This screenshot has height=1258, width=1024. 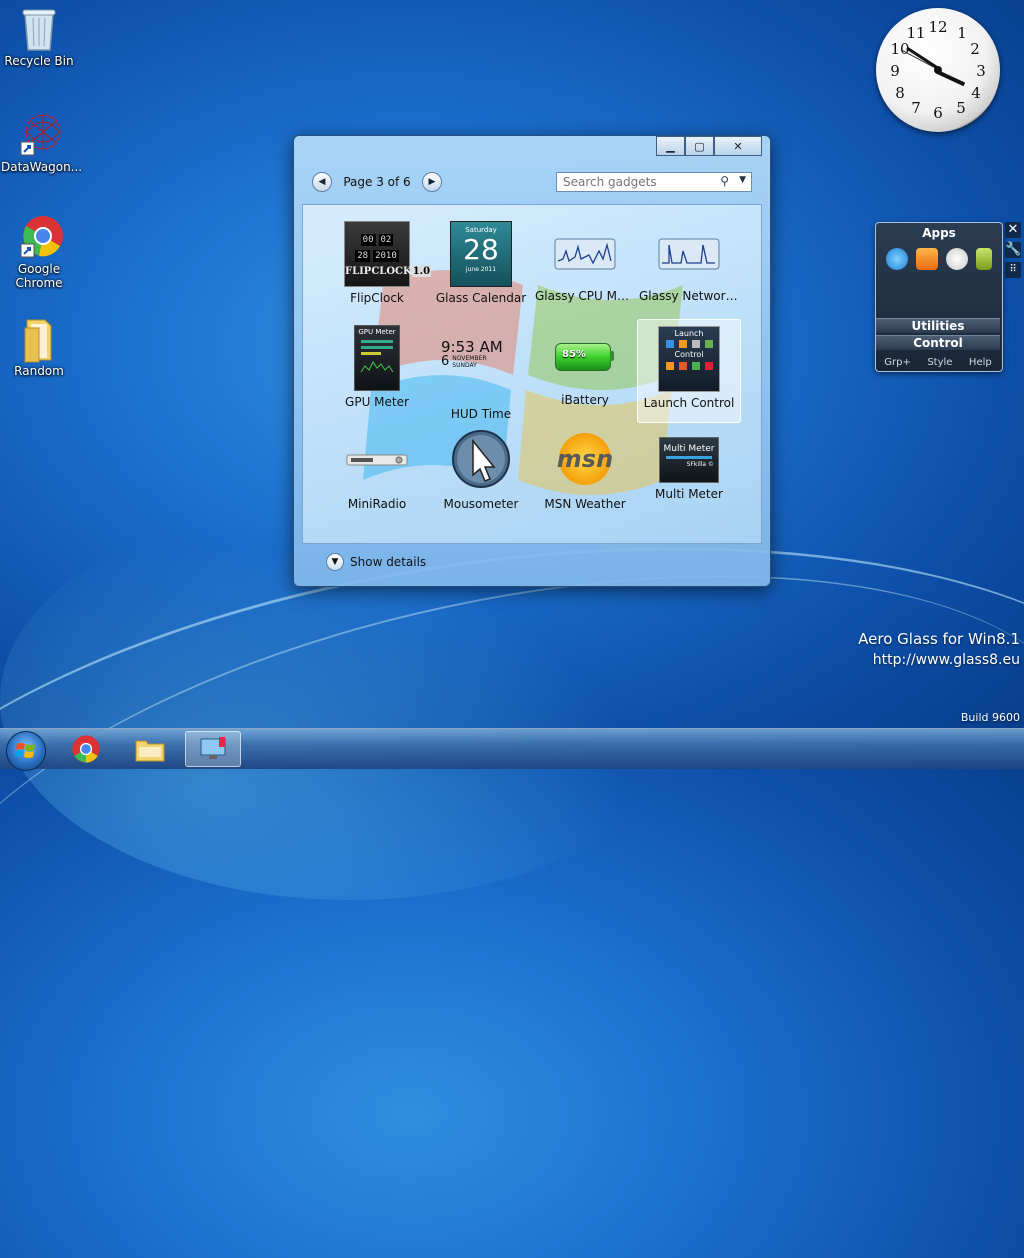 What do you see at coordinates (377, 504) in the screenshot?
I see `gadget-name: MiniRadio` at bounding box center [377, 504].